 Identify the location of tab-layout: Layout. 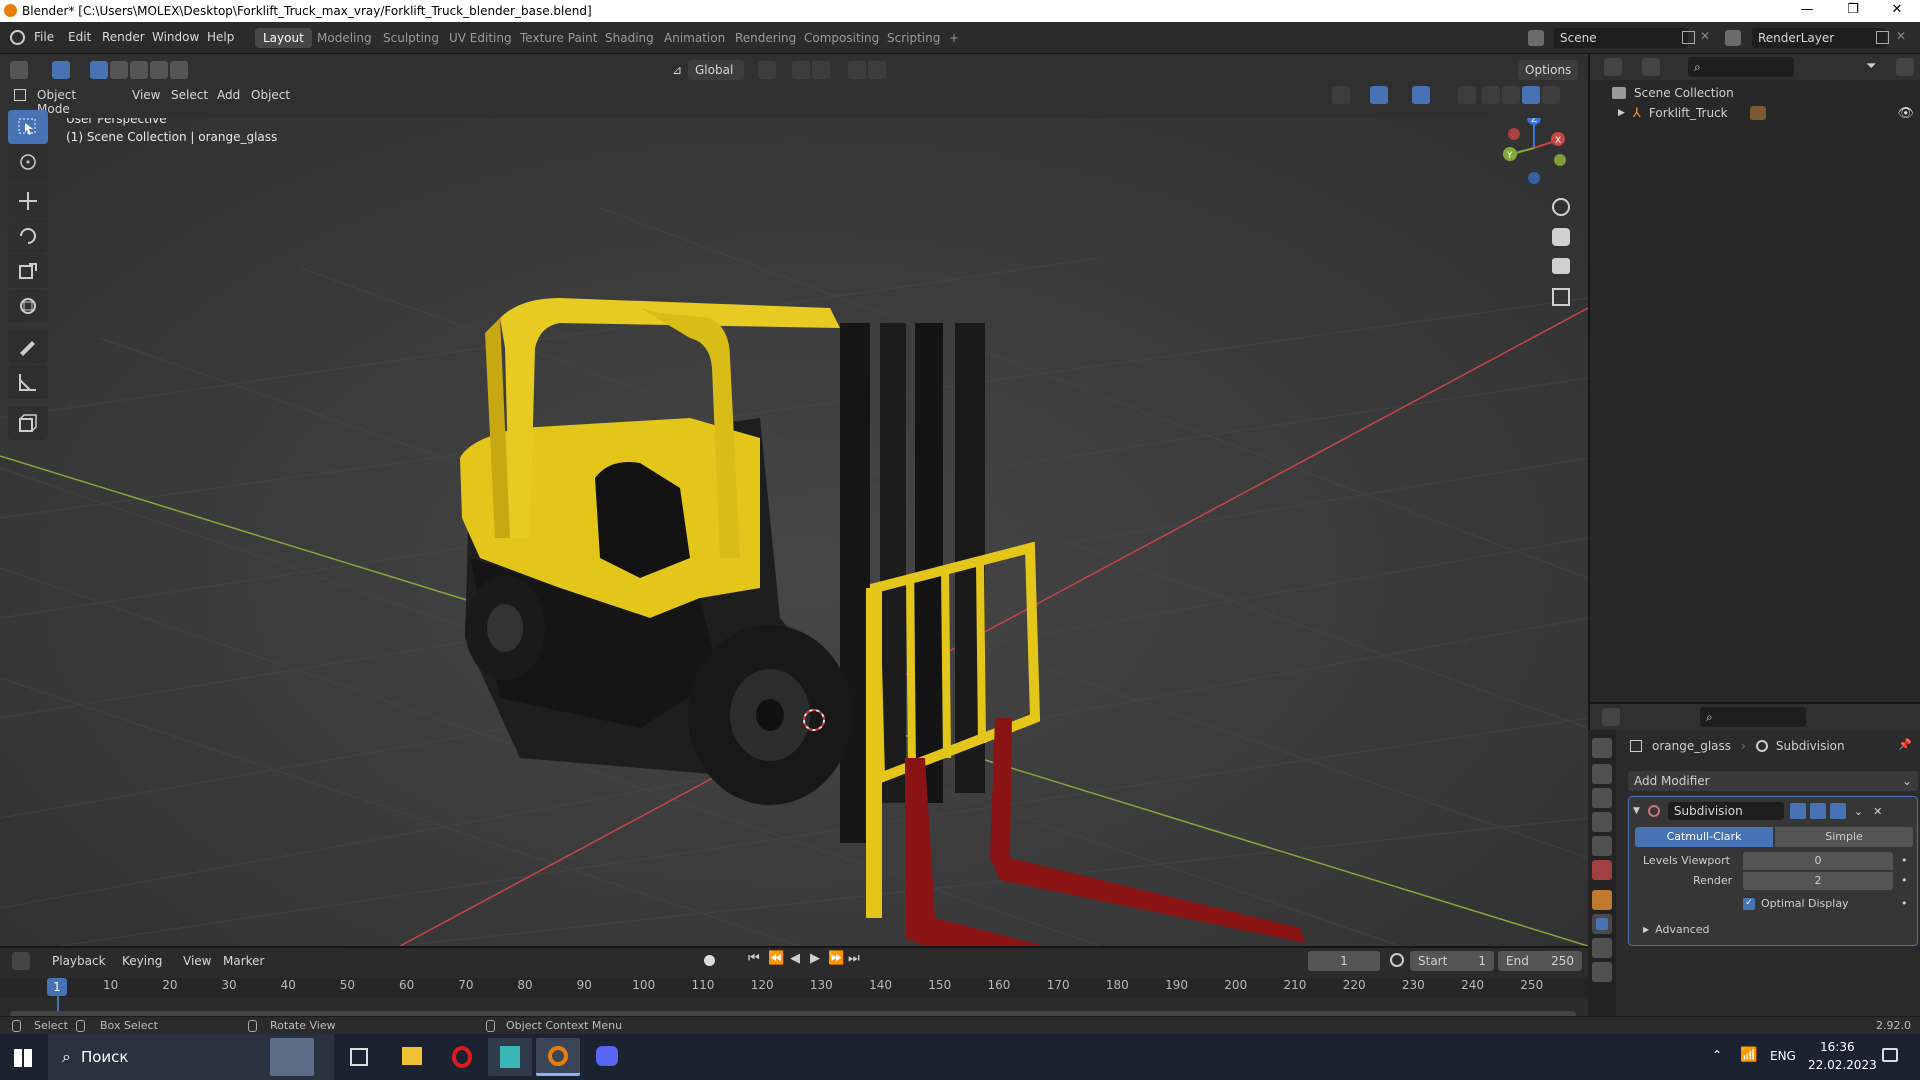
(283, 38).